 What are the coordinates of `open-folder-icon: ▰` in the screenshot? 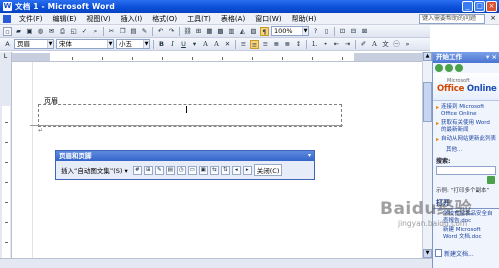 It's located at (18, 31).